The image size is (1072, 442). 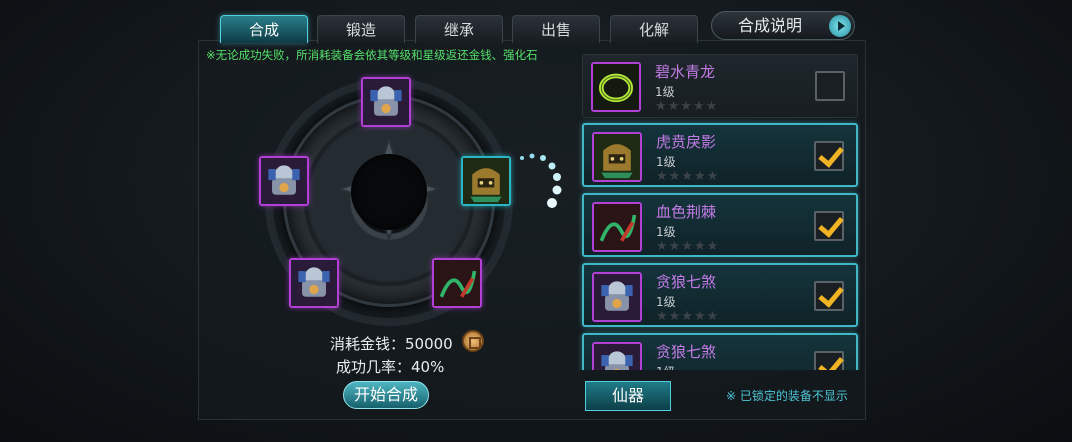 What do you see at coordinates (720, 155) in the screenshot?
I see `list-item: 虎贲戾影 1级 ★★★★★` at bounding box center [720, 155].